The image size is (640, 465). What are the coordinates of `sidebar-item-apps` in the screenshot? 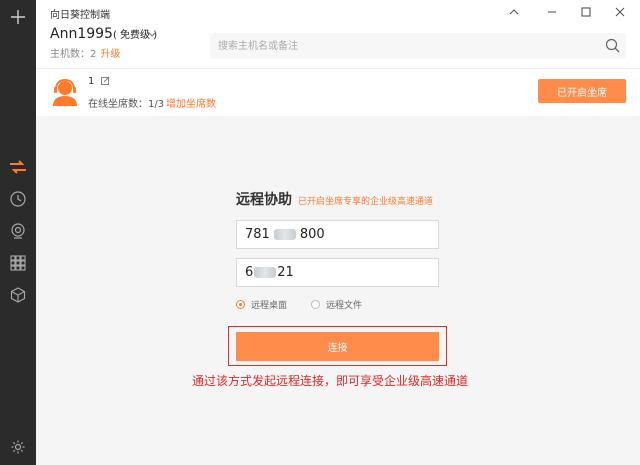 It's located at (18, 263).